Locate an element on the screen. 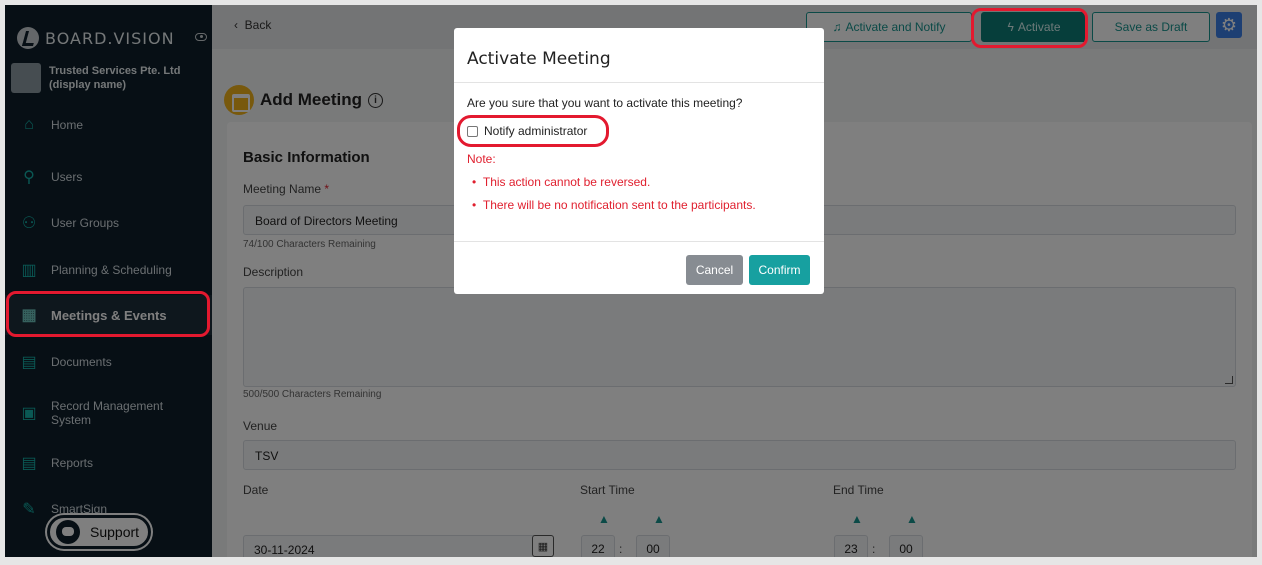 The width and height of the screenshot is (1262, 565). notify-administrator-checkbox is located at coordinates (472, 131).